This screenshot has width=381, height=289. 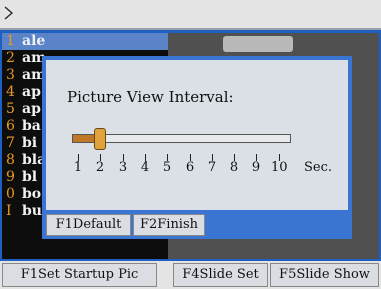 I want to click on slider-tick-label: 4, so click(x=145, y=167).